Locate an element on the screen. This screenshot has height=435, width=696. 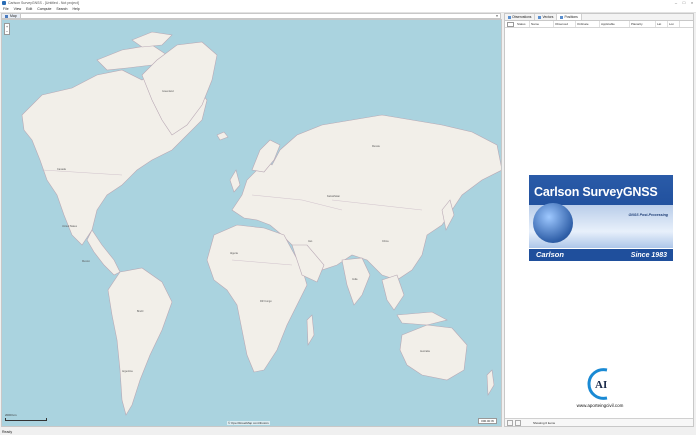
menu-view: View is located at coordinates (18, 9).